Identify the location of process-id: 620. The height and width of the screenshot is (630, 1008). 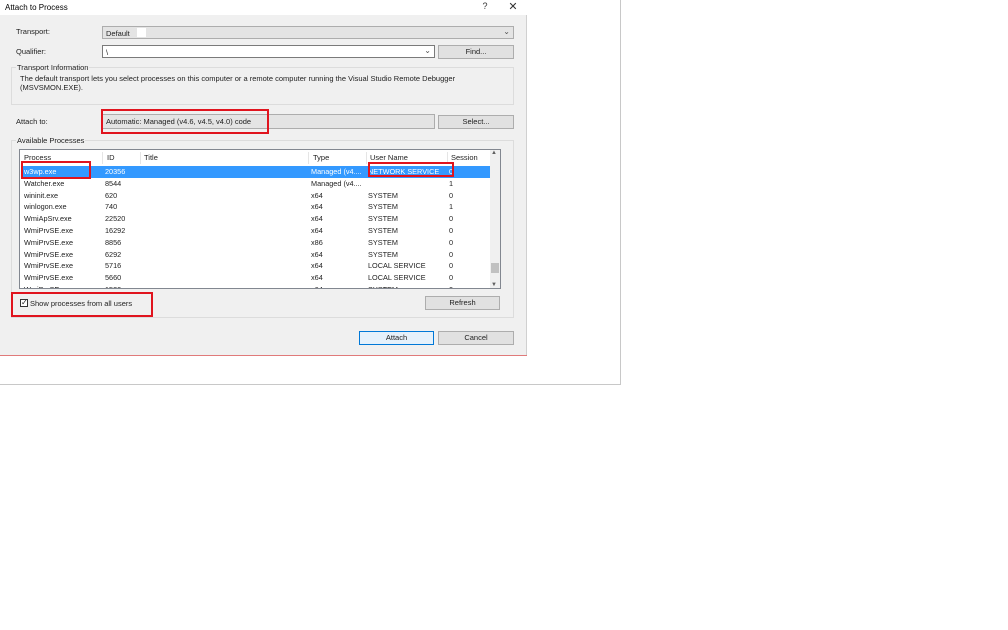
(111, 195).